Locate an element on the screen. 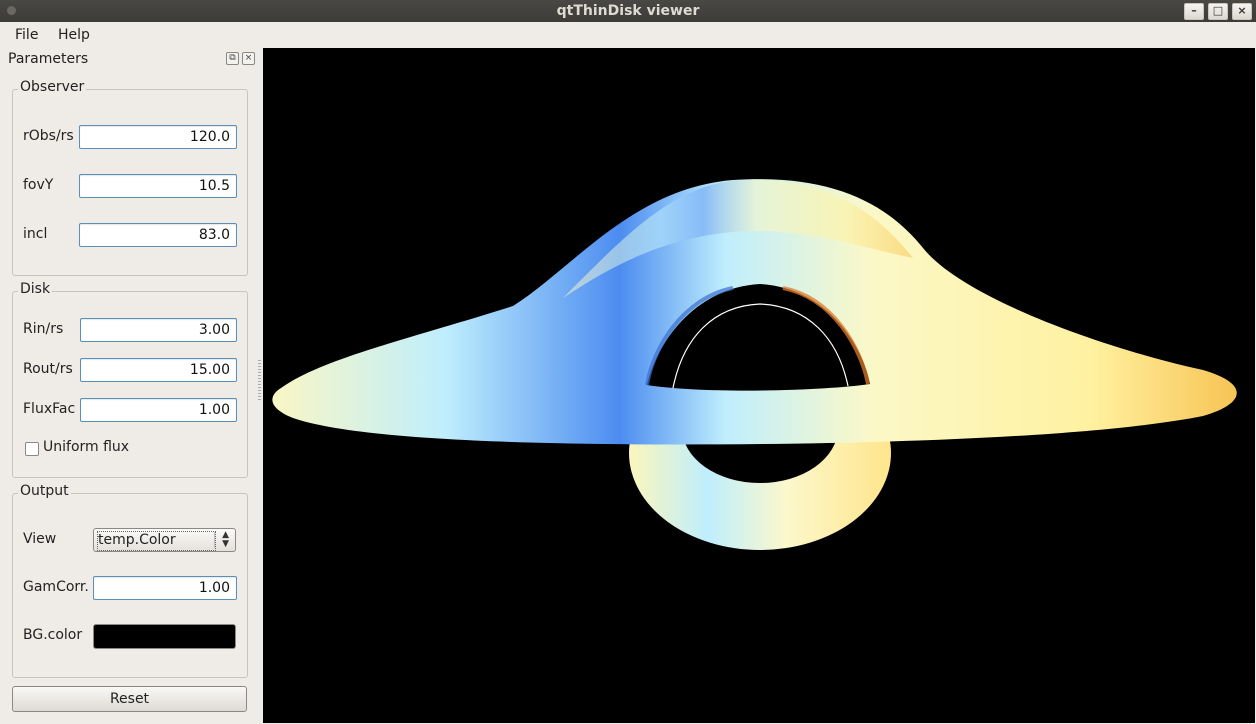 Image resolution: width=1256 pixels, height=724 pixels. view-label: View is located at coordinates (40, 539).